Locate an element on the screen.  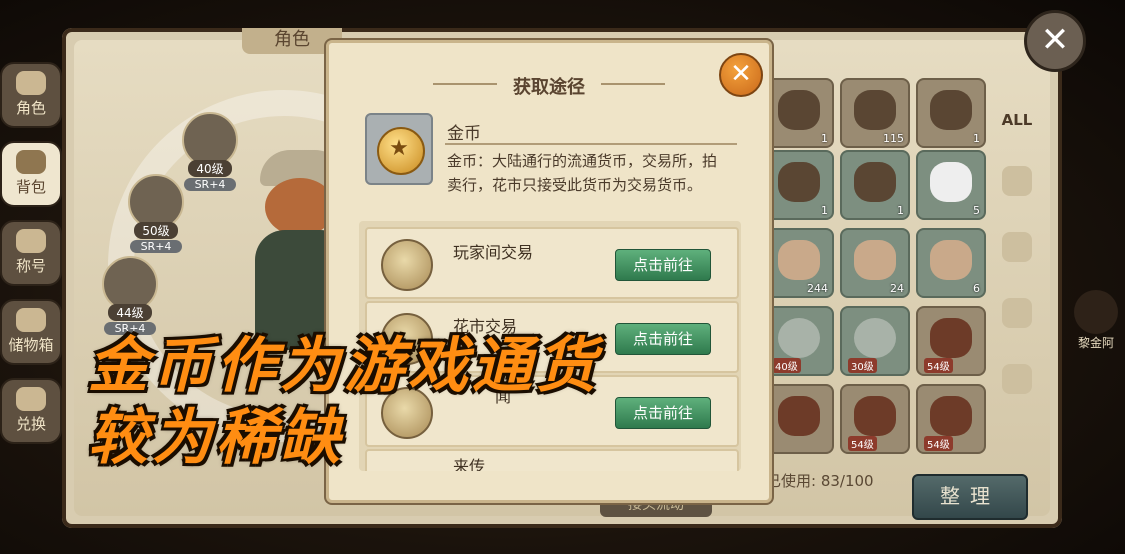
npc-face is located at coordinates (1096, 312).